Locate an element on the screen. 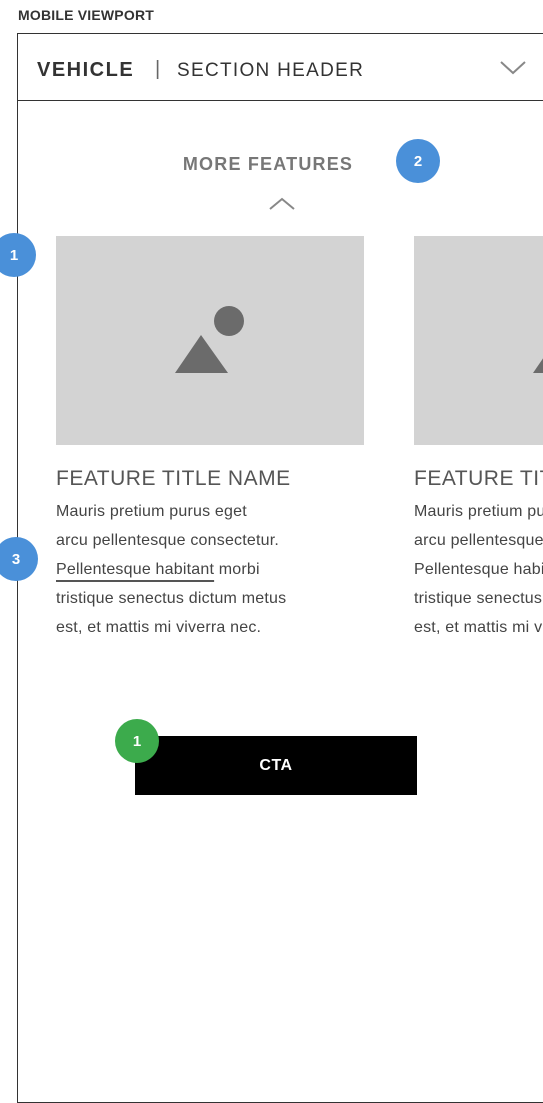 Image resolution: width=543 pixels, height=1103 pixels. chevron-up-icon is located at coordinates (282, 204).